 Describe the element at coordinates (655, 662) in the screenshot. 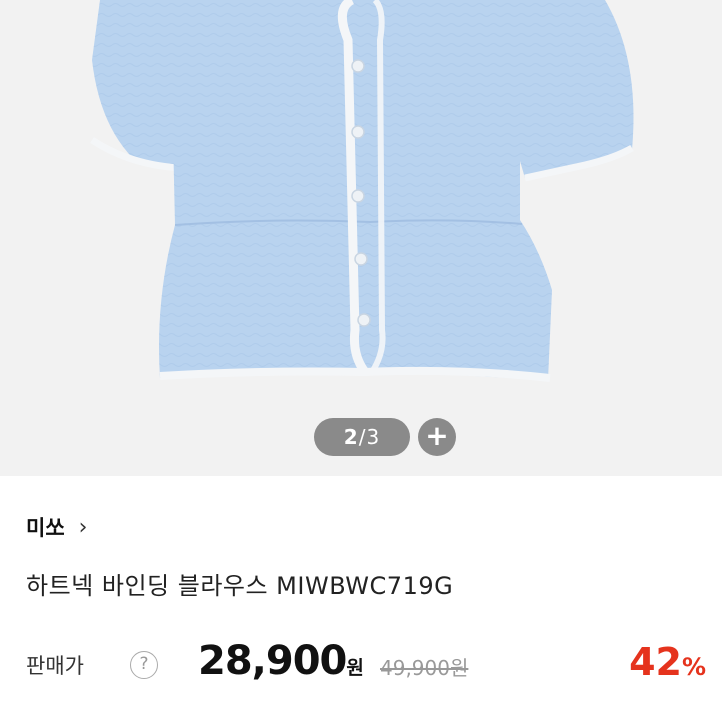

I see `discount-value: 42` at that location.